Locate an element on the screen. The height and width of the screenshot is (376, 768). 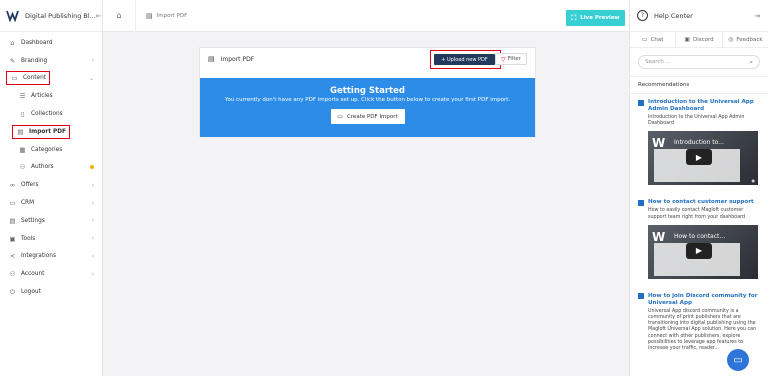
sidebar-item-dashboard: ⌂ Dashboard is located at coordinates (51, 43).